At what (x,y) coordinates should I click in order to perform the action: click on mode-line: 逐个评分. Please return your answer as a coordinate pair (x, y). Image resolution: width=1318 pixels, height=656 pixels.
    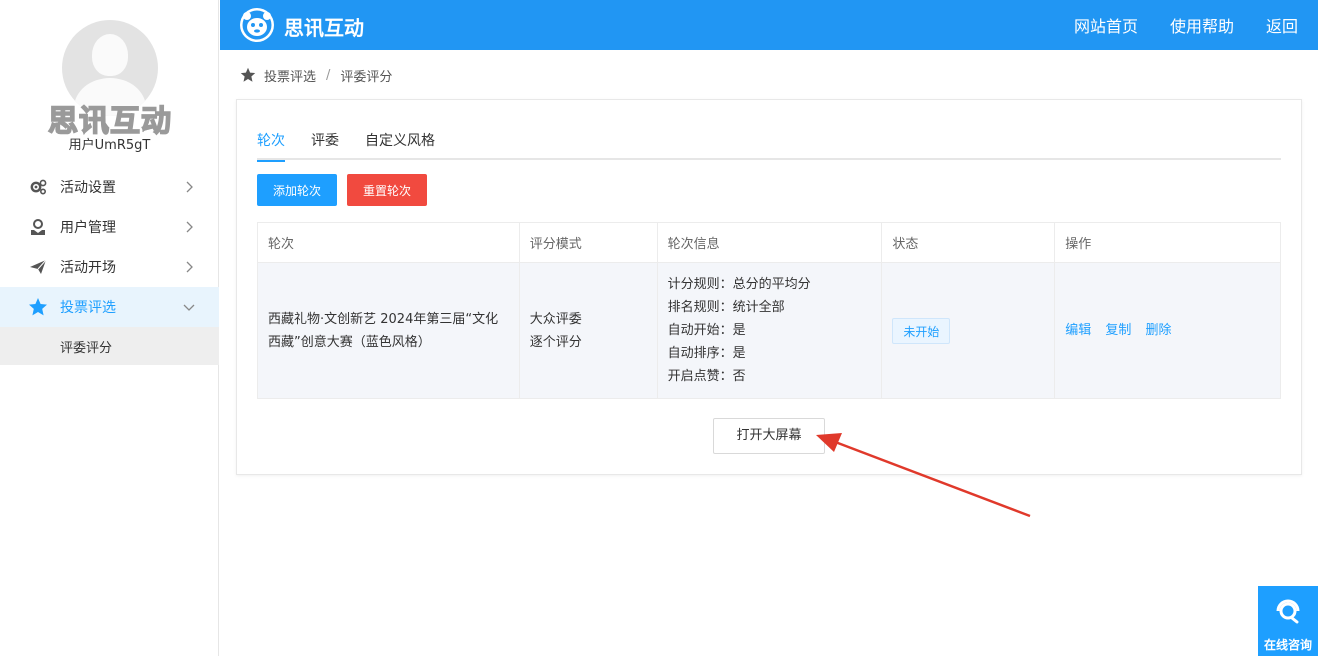
    Looking at the image, I should click on (555, 342).